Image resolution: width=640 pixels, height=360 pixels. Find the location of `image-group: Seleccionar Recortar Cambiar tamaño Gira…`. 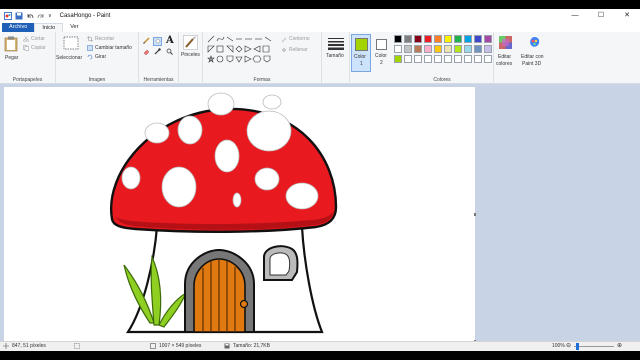

image-group: Seleccionar Recortar Cambiar tamaño Gira… is located at coordinates (97, 58).